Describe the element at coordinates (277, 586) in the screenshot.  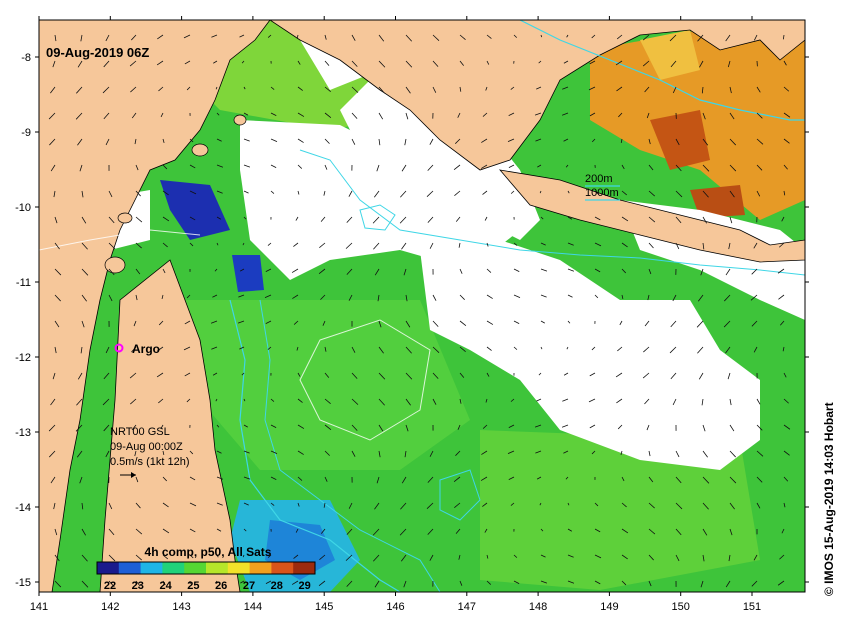
I see `colorbar-tick-label: 28` at that location.